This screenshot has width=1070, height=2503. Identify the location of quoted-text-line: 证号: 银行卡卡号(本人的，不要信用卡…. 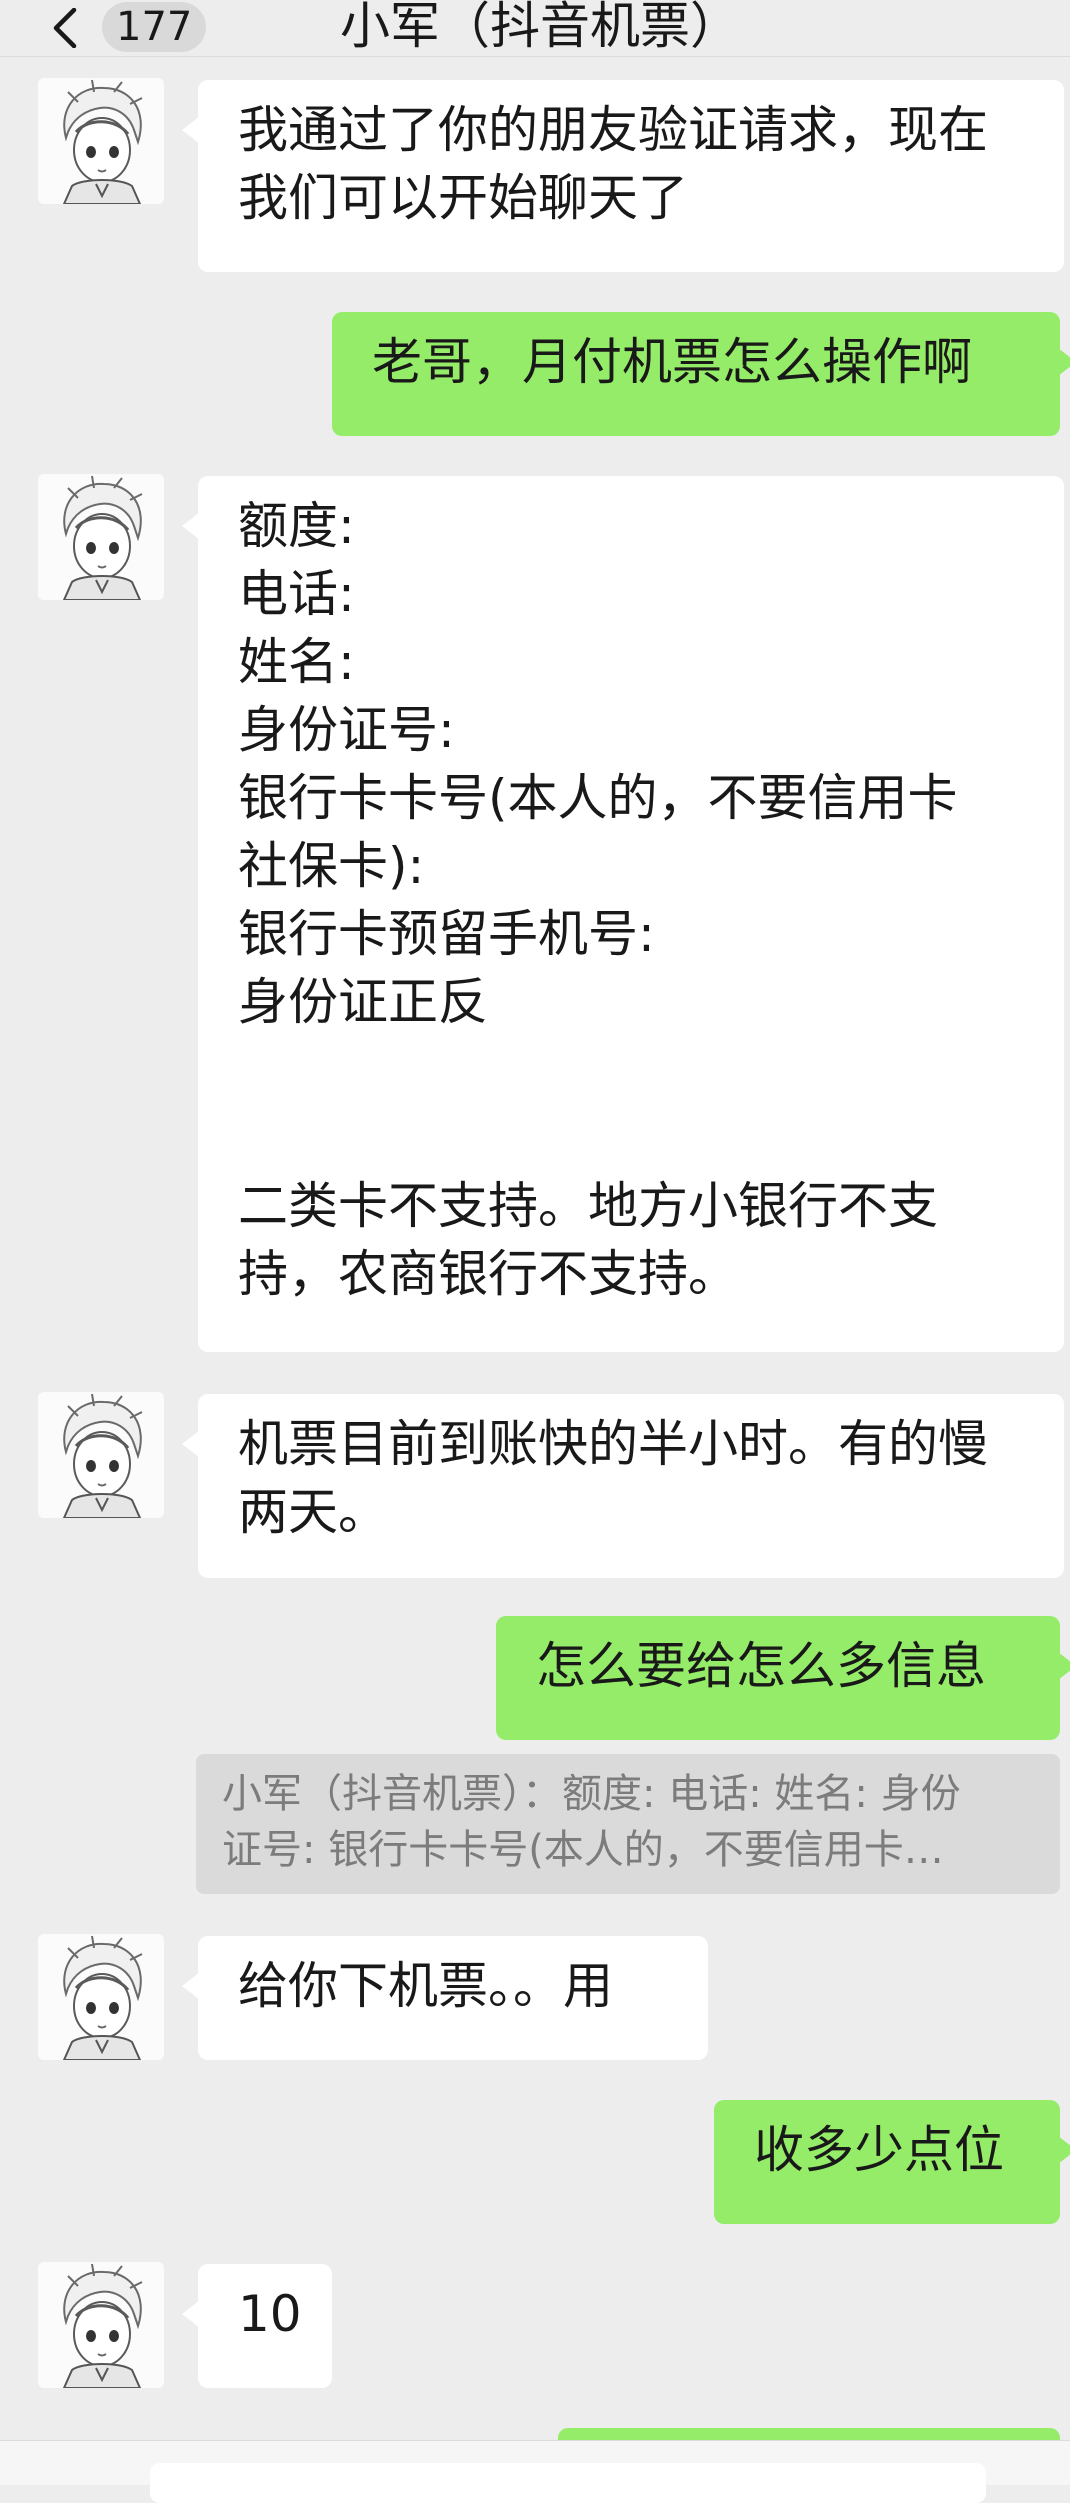
(583, 1850).